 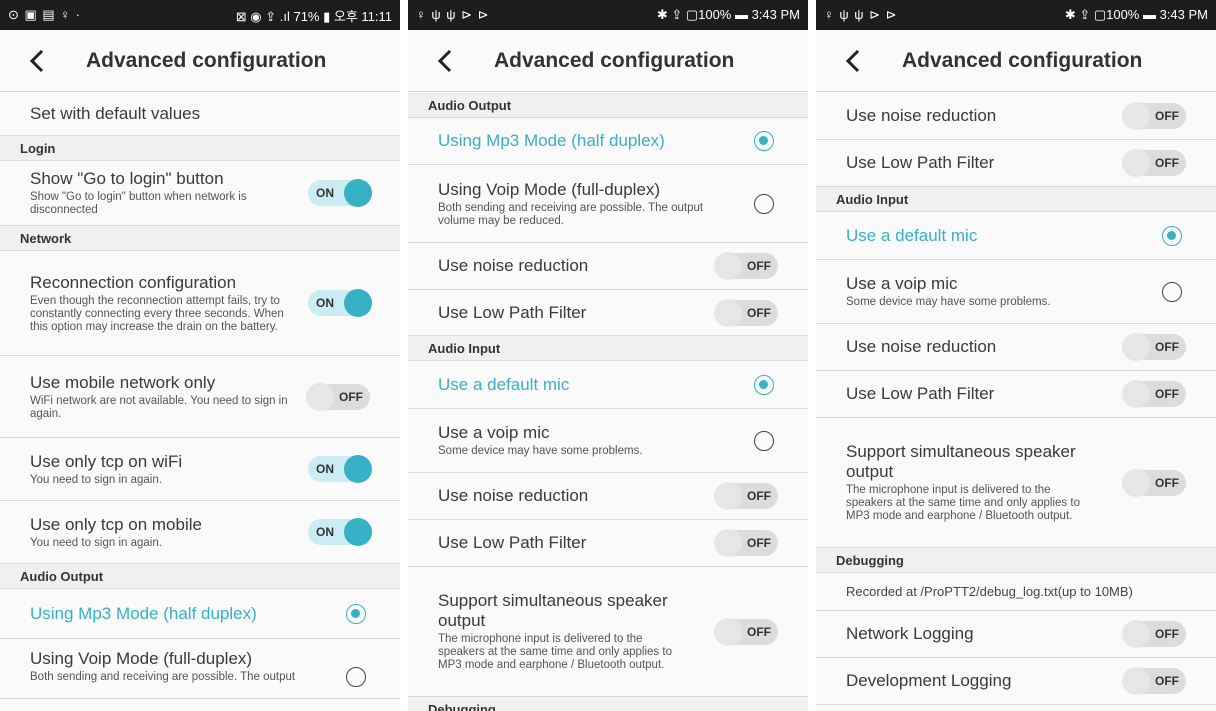 I want to click on status-right-info: ⊠ ◉ ⇪ .ıl 71% ▮ 오후 11:11, so click(x=313, y=16).